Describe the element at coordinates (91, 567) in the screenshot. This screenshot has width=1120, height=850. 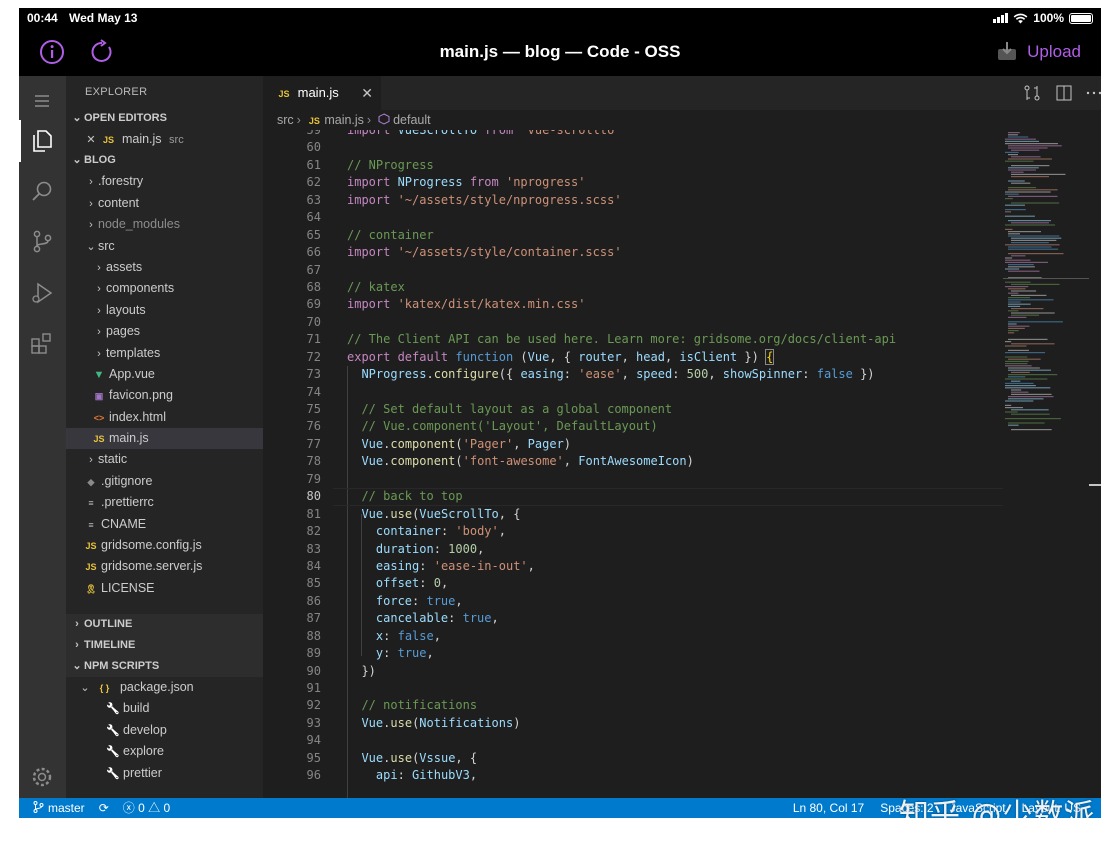
I see `js-file-icon: JS` at that location.